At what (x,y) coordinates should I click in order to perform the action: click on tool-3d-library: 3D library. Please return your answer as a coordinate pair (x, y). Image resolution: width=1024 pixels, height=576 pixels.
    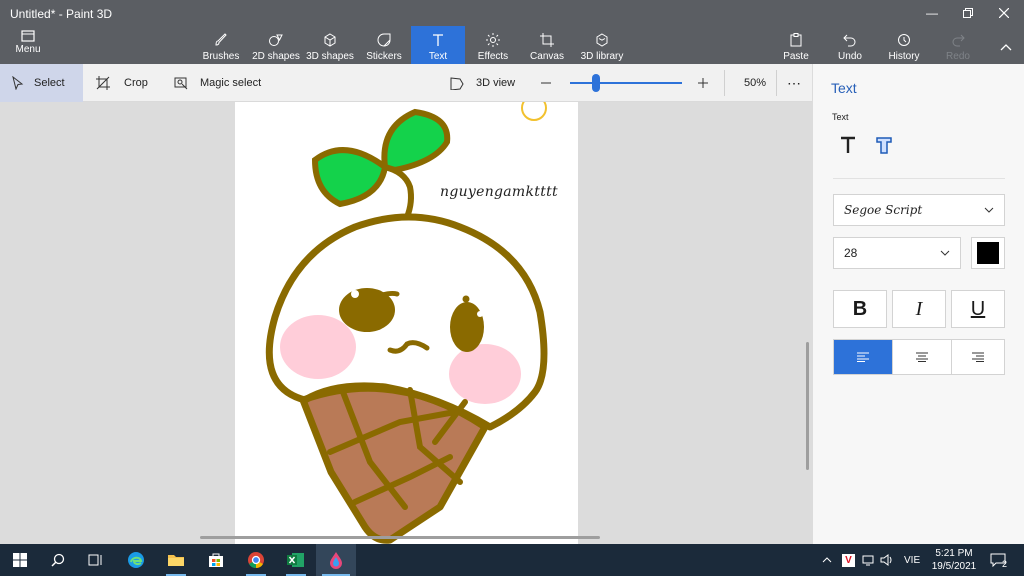
    Looking at the image, I should click on (602, 45).